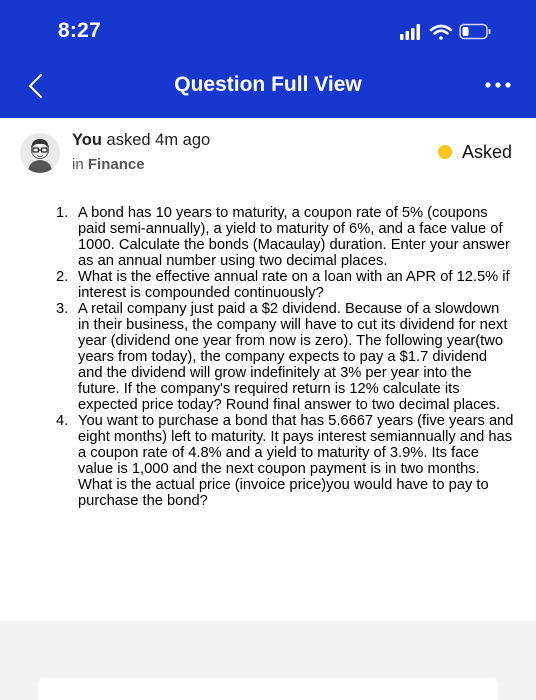 The image size is (536, 700). I want to click on user-avatar, so click(40, 153).